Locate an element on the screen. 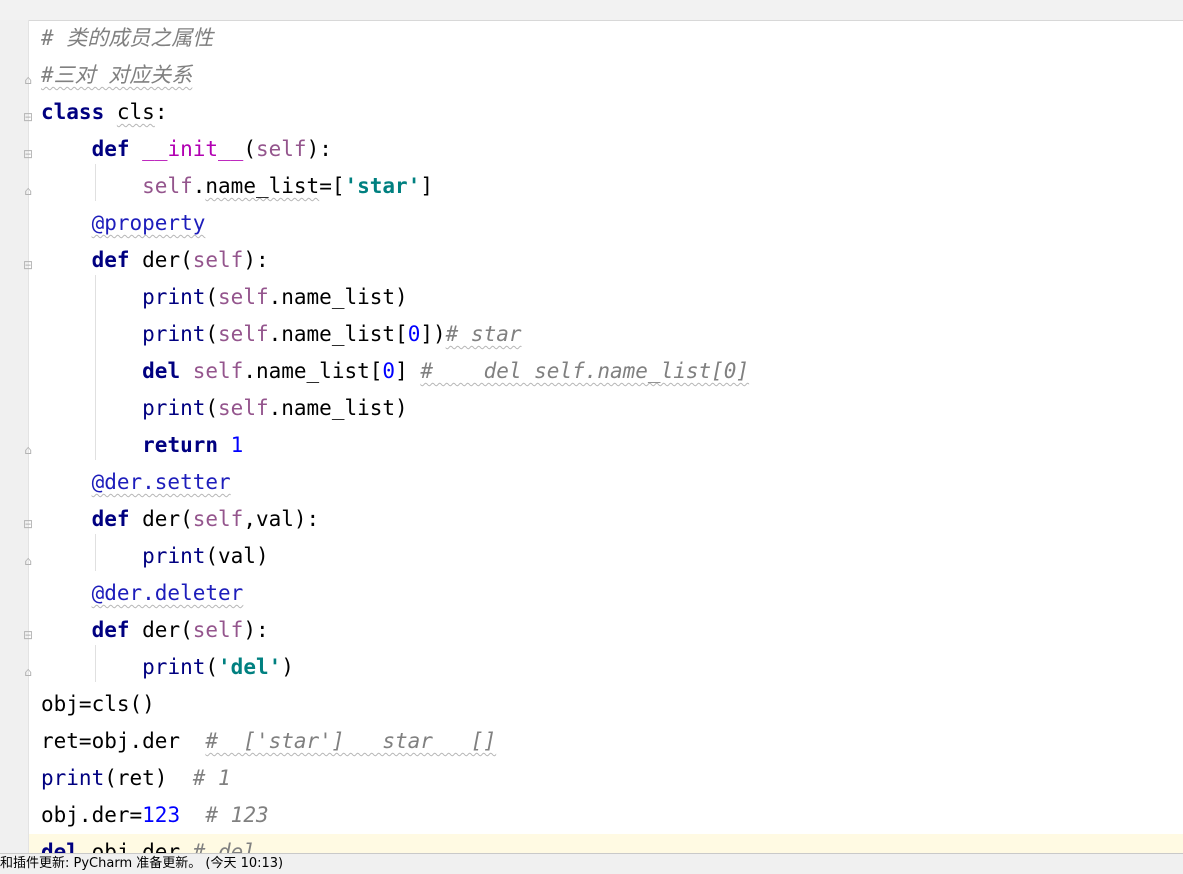 The height and width of the screenshot is (874, 1183). code-line-text: #三对 对应关系 is located at coordinates (116, 75).